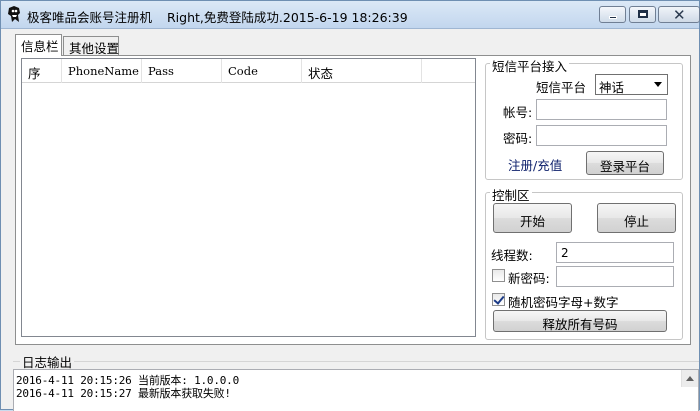 The height and width of the screenshot is (411, 700). What do you see at coordinates (287, 17) in the screenshot?
I see `login-status-text: Right,免费登陆成功.2015-6-19 18:26:39` at bounding box center [287, 17].